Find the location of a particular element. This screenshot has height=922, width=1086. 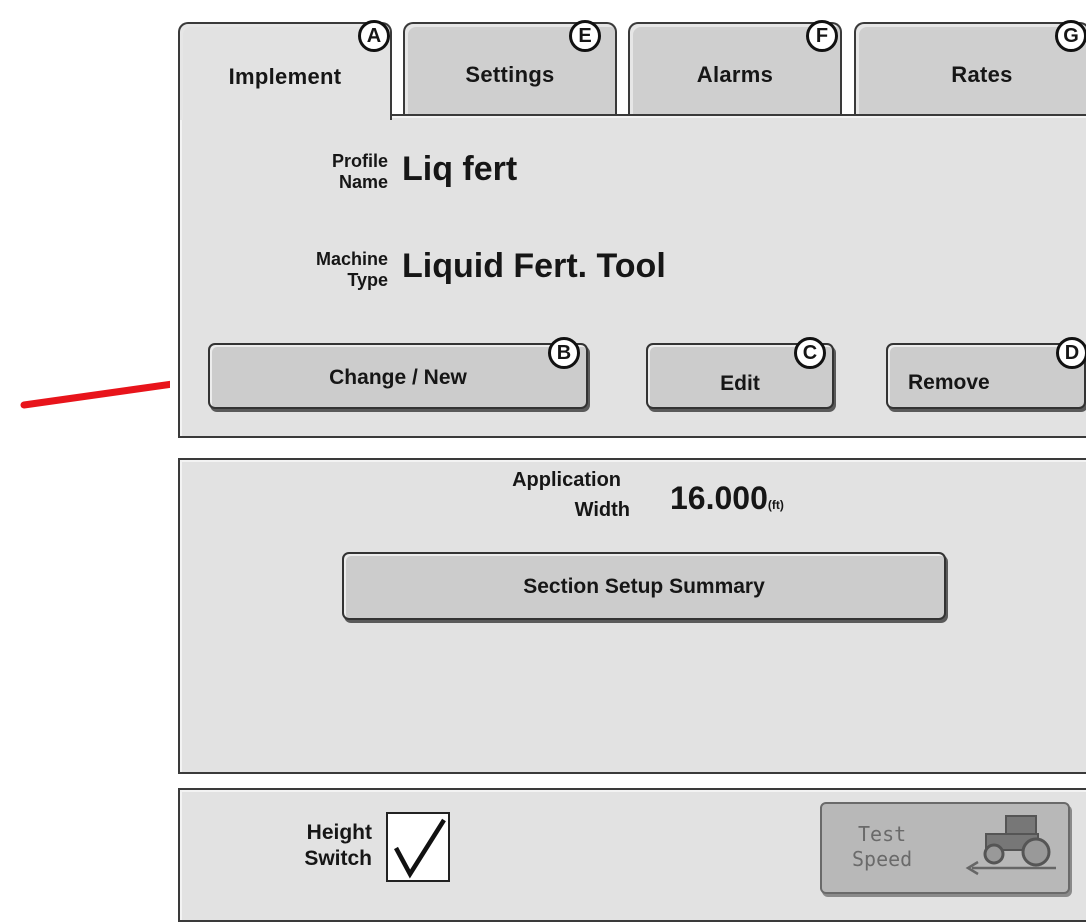

callout-b: B is located at coordinates (564, 353).